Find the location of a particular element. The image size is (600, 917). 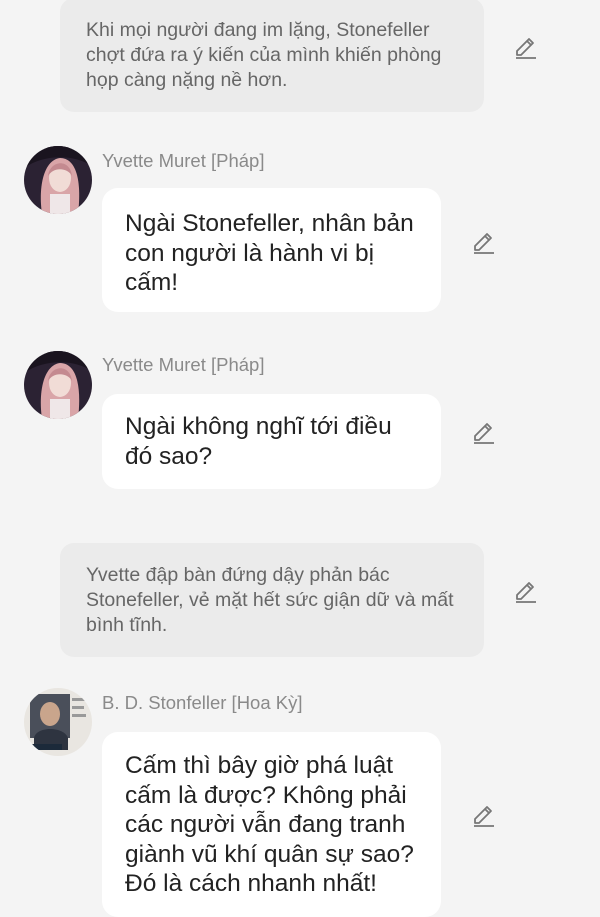

dialogue-text: Ngài không nghĩ tới điều đó sao? is located at coordinates (258, 441).